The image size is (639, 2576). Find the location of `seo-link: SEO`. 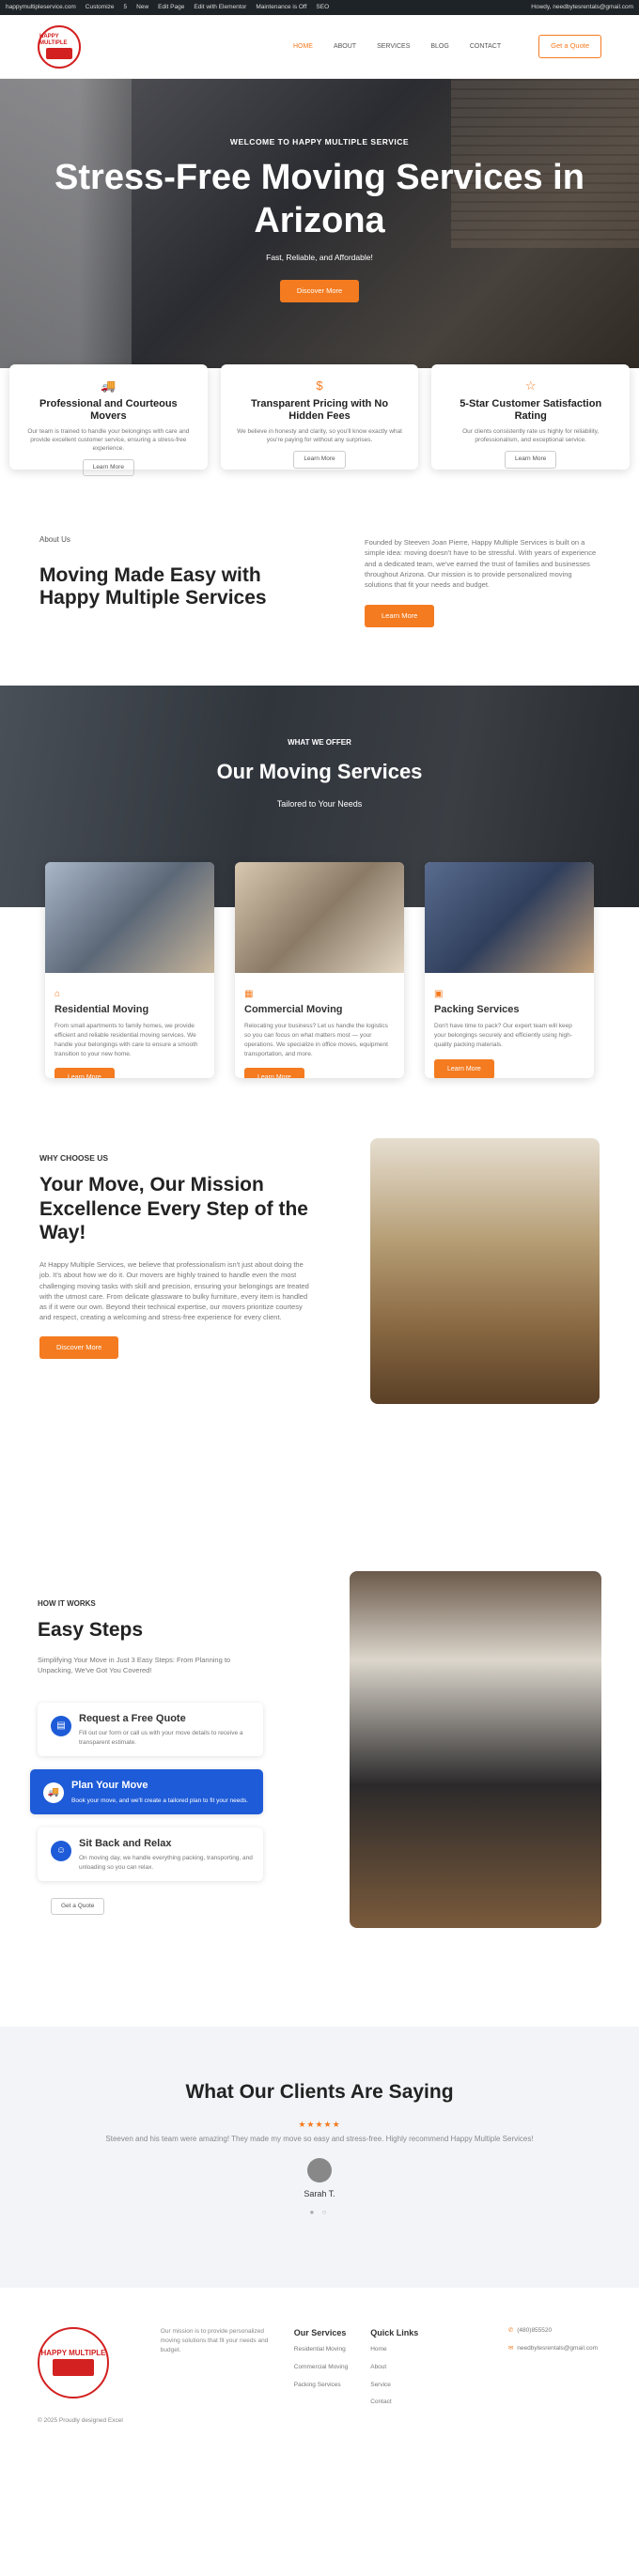

seo-link: SEO is located at coordinates (322, 8).